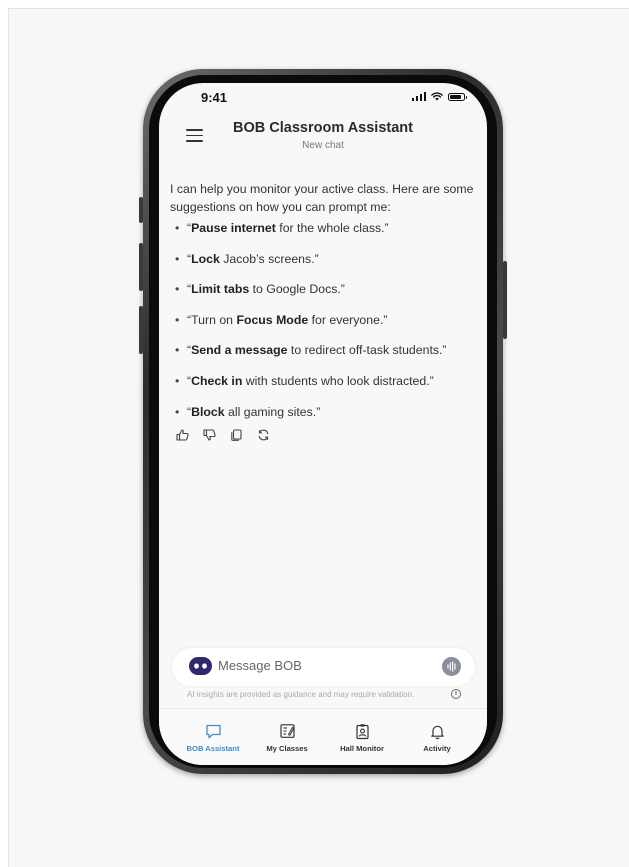 The width and height of the screenshot is (629, 867). What do you see at coordinates (456, 694) in the screenshot?
I see `info-icon: i` at bounding box center [456, 694].